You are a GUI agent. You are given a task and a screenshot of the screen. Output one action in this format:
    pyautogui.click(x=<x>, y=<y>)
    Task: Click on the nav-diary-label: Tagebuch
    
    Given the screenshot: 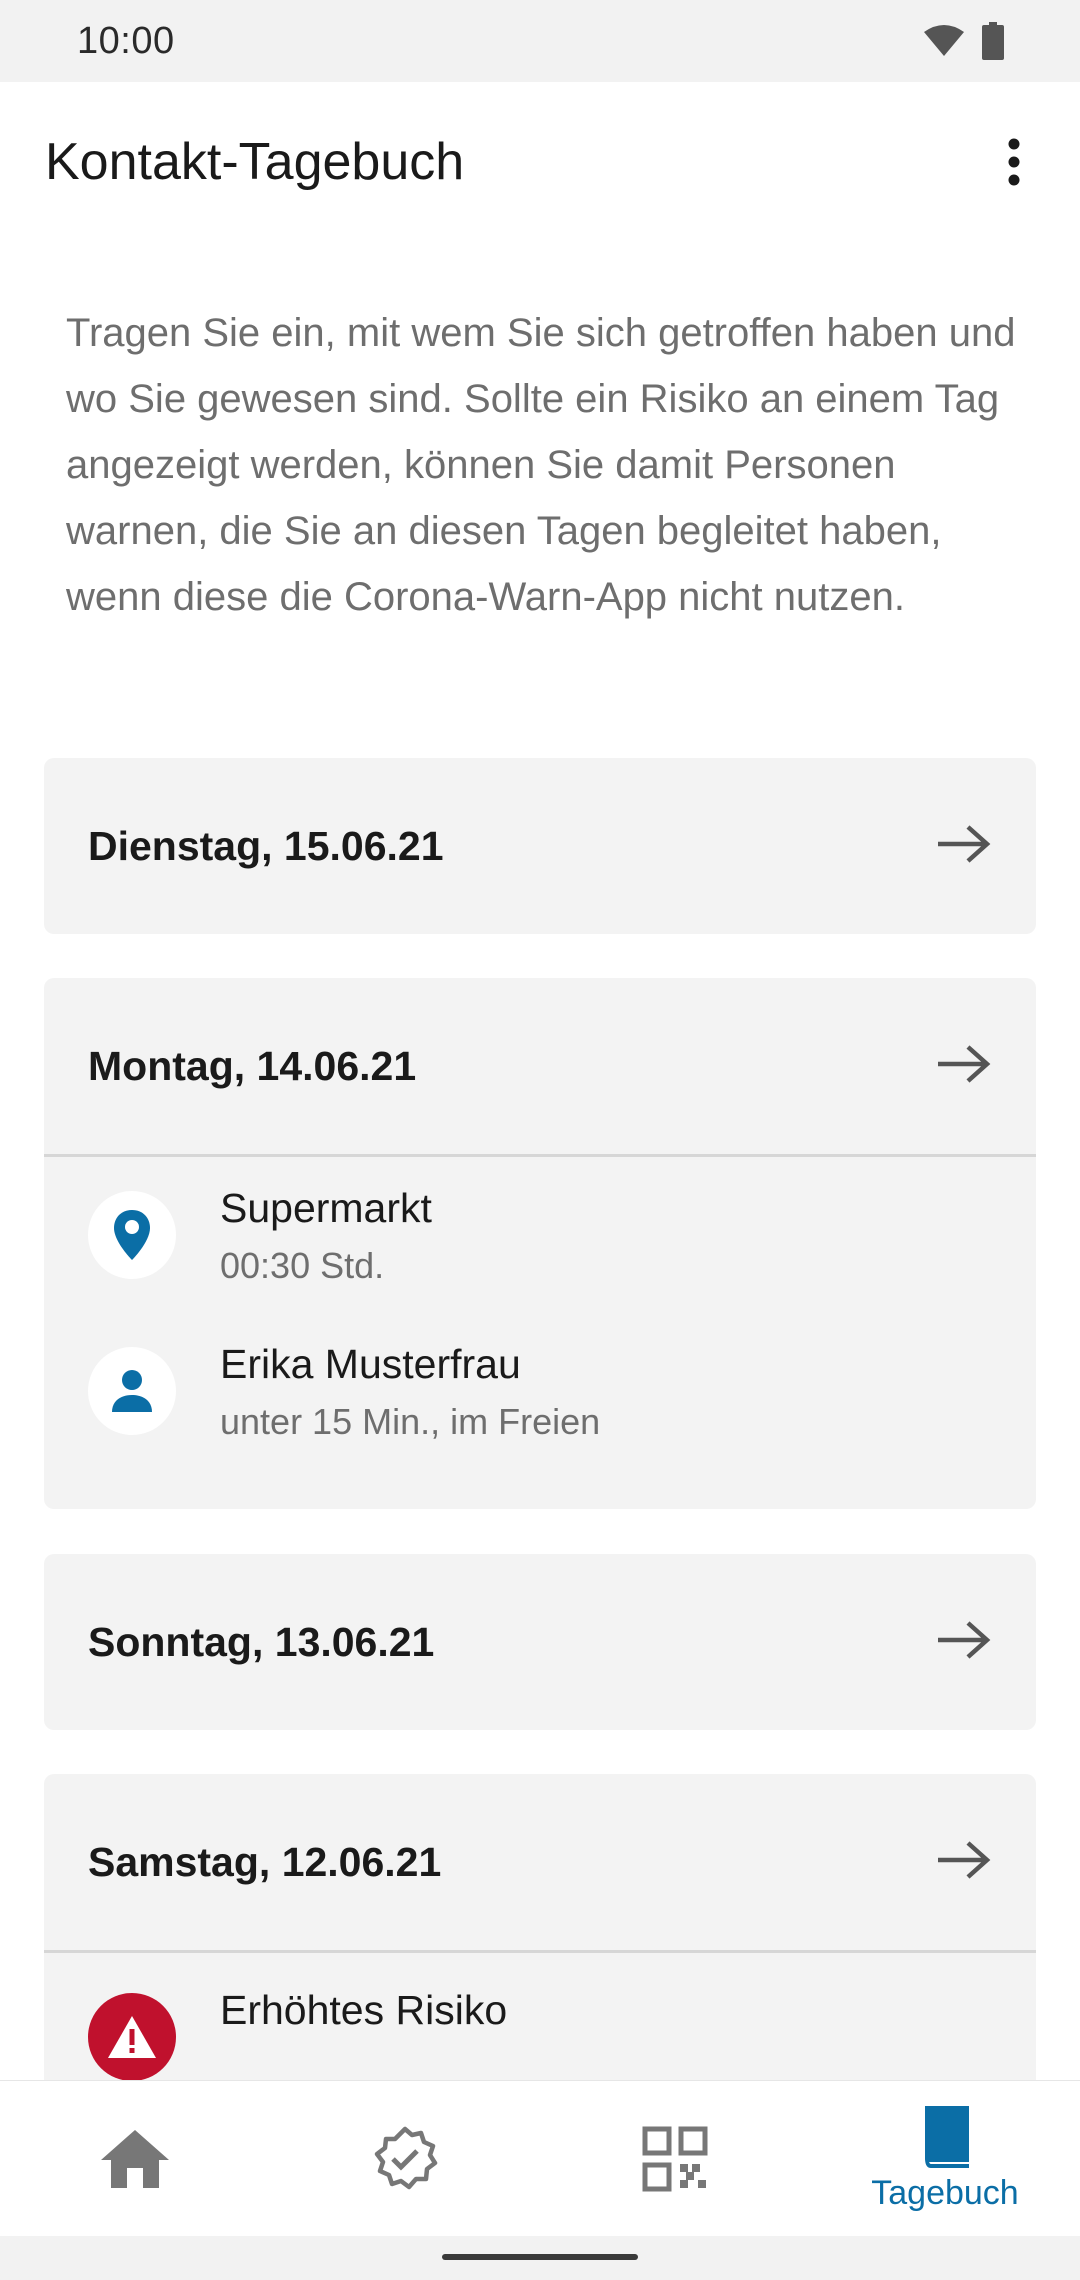 What is the action you would take?
    pyautogui.click(x=945, y=2193)
    